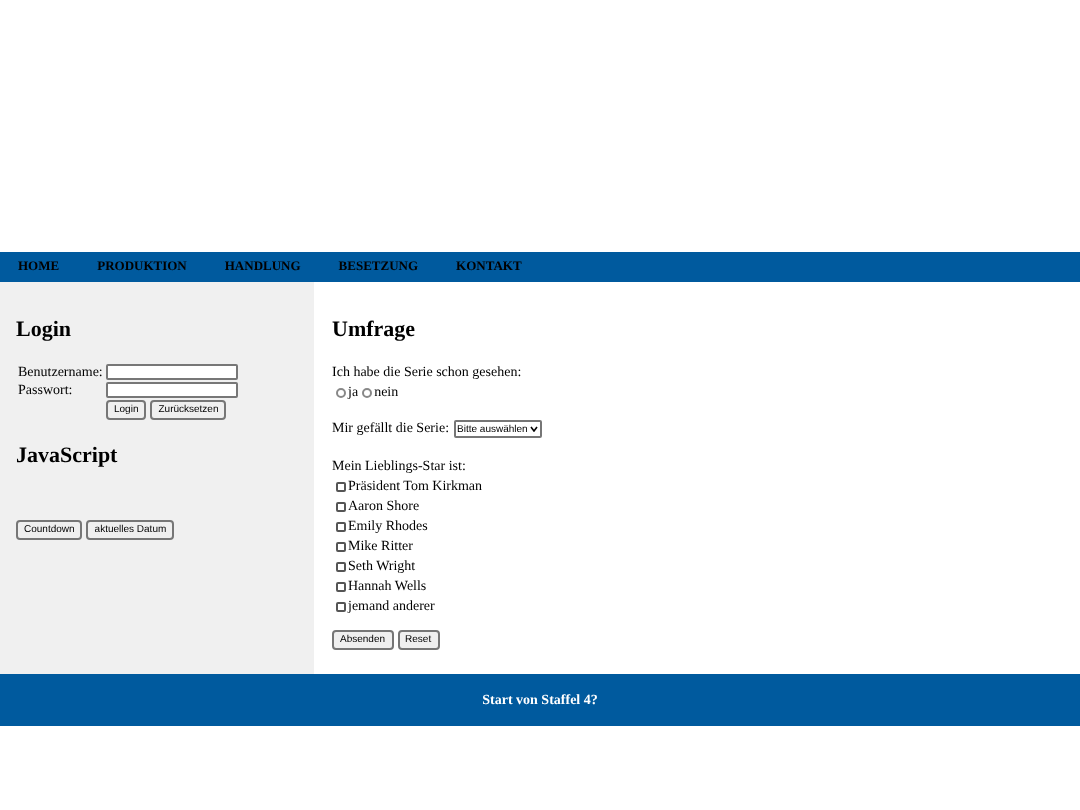 The height and width of the screenshot is (810, 1080). I want to click on section-heading: Umfrage, so click(374, 330).